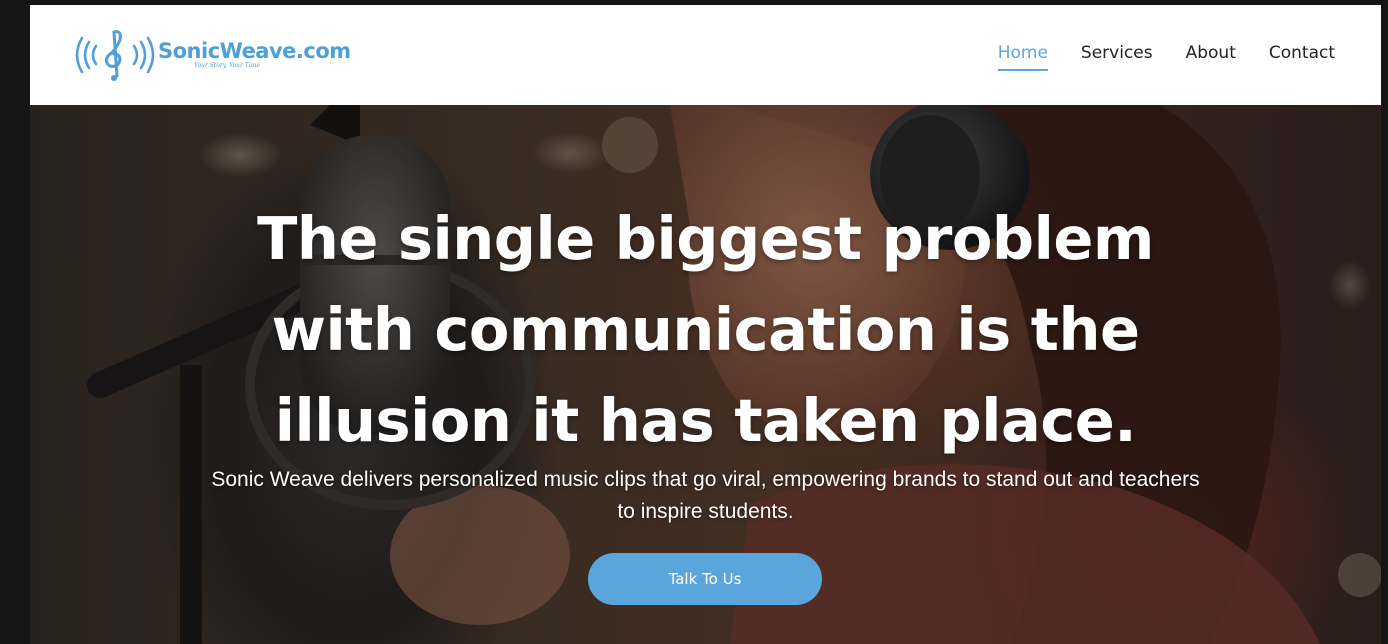 The width and height of the screenshot is (1388, 644). I want to click on hero-headline-line-1: The single biggest problem, so click(705, 238).